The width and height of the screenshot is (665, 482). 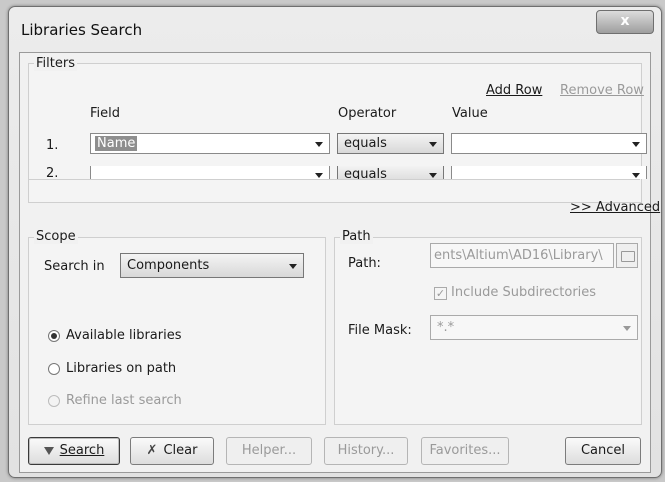 I want to click on row1-field-select: Name, so click(x=210, y=143).